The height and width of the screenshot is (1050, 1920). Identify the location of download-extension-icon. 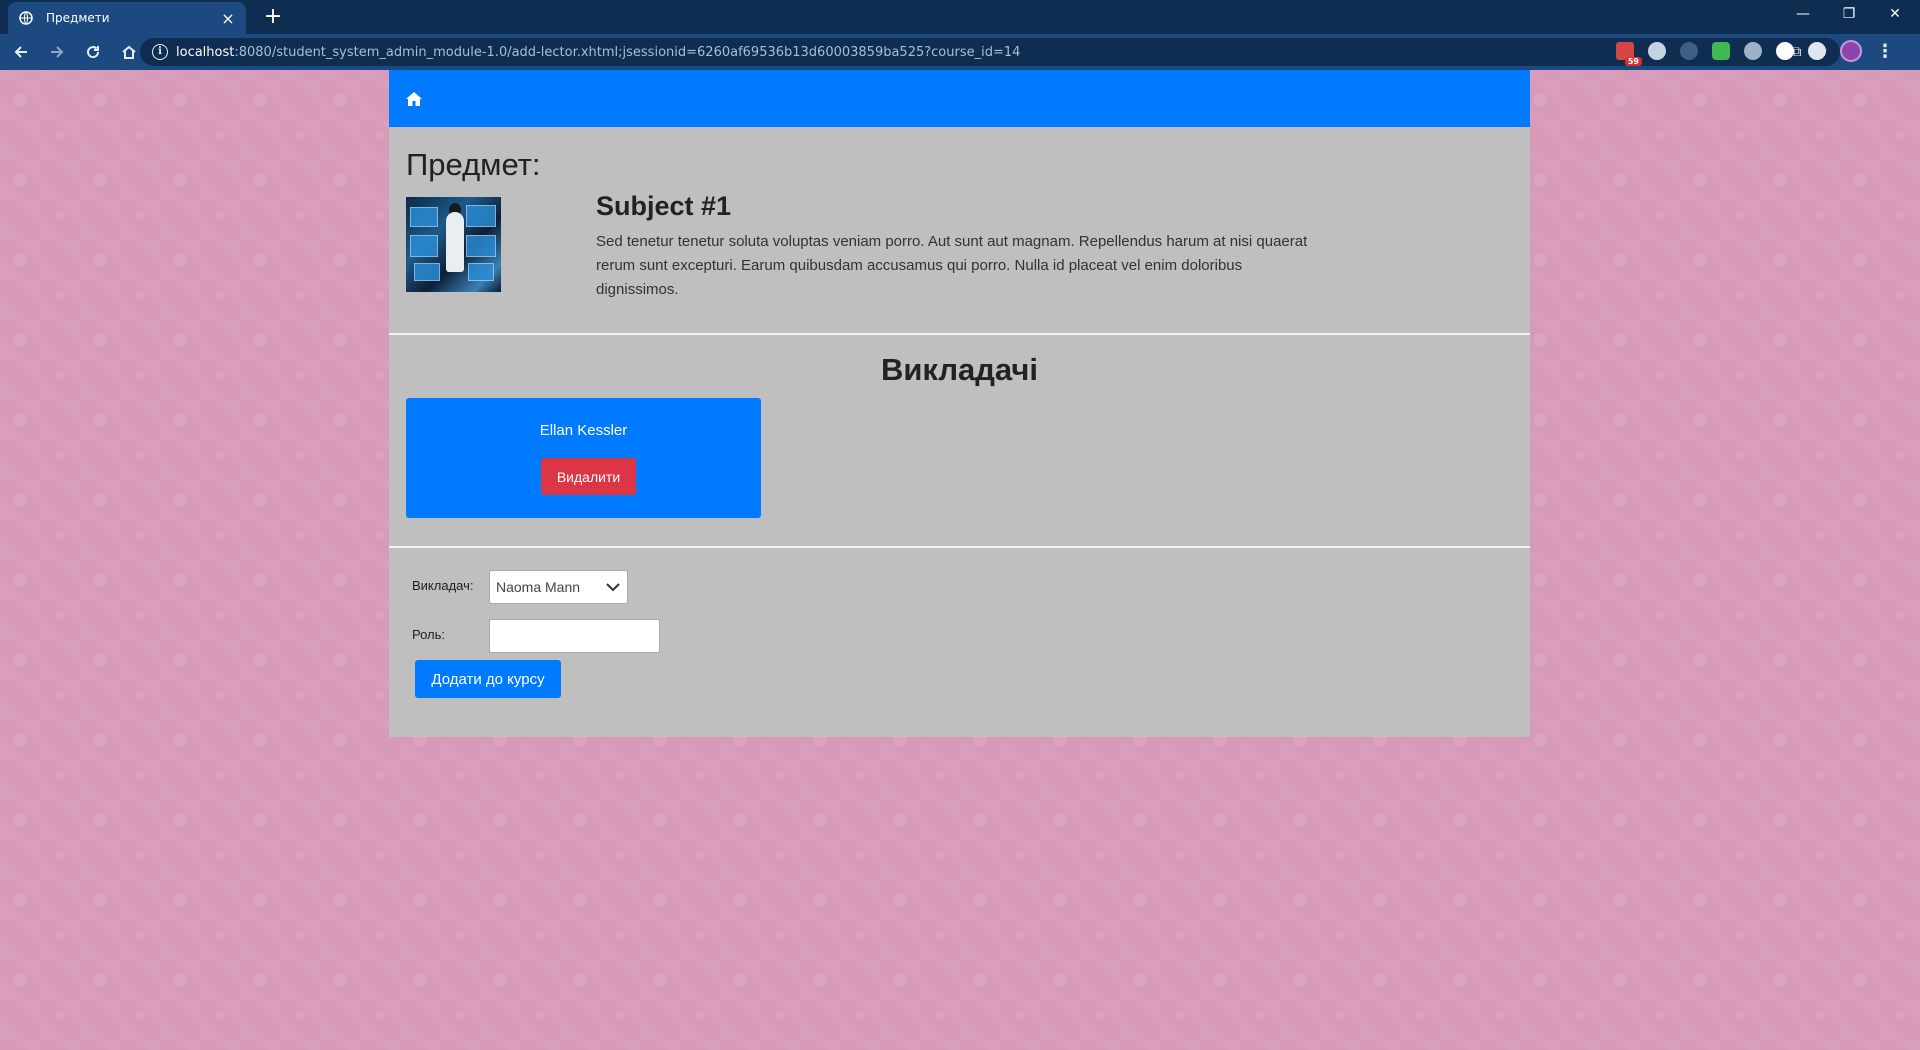
(1689, 51).